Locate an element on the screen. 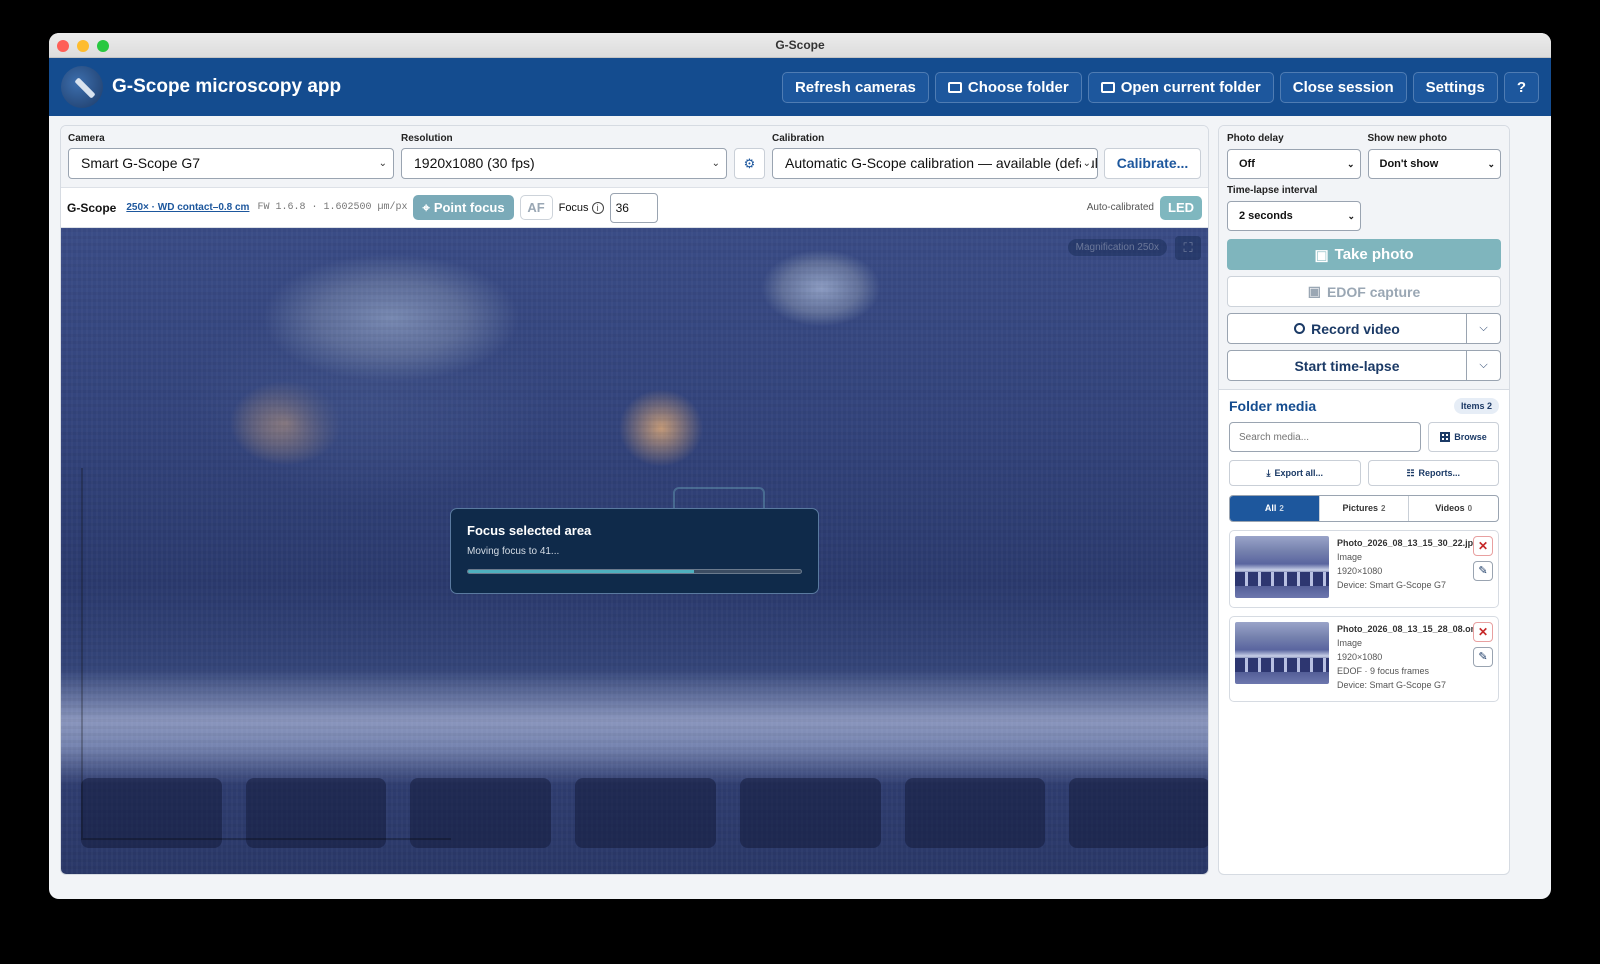 The image size is (1600, 964). timelapse-split-button: Start time-lapse ⌵ is located at coordinates (1364, 365).